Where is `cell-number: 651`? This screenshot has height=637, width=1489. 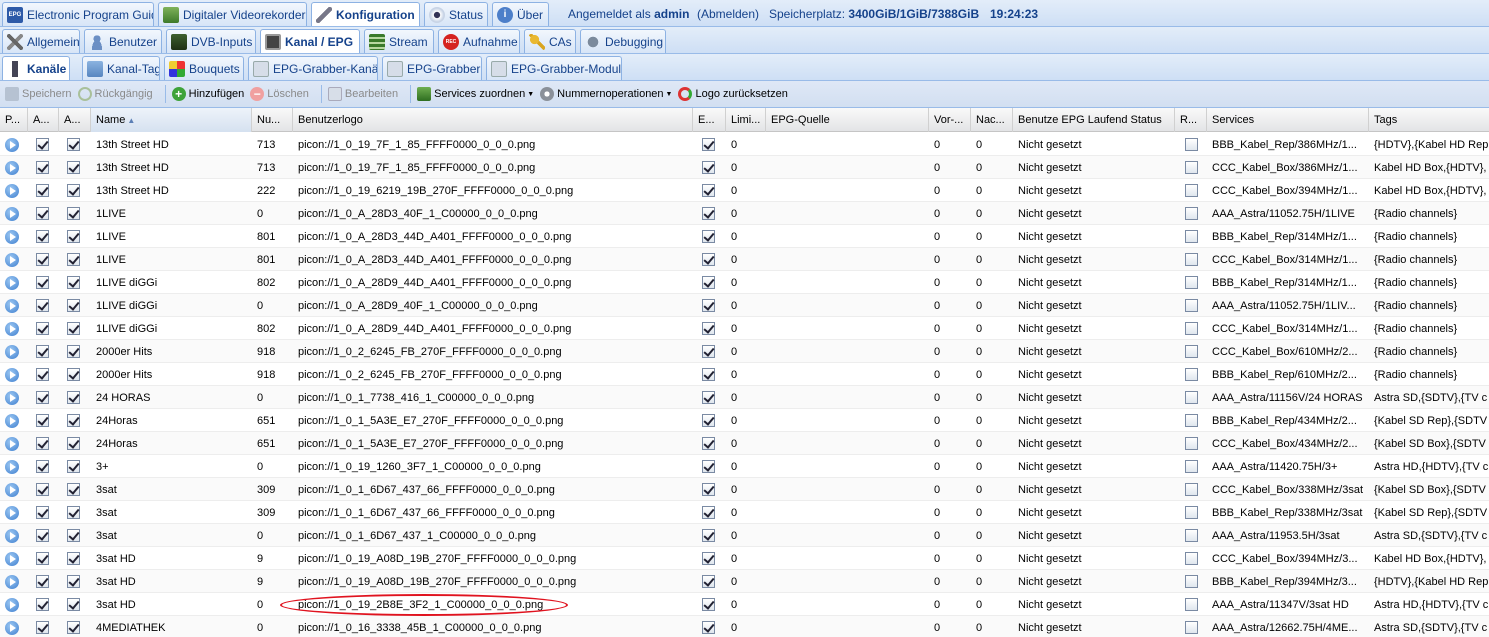 cell-number: 651 is located at coordinates (272, 420).